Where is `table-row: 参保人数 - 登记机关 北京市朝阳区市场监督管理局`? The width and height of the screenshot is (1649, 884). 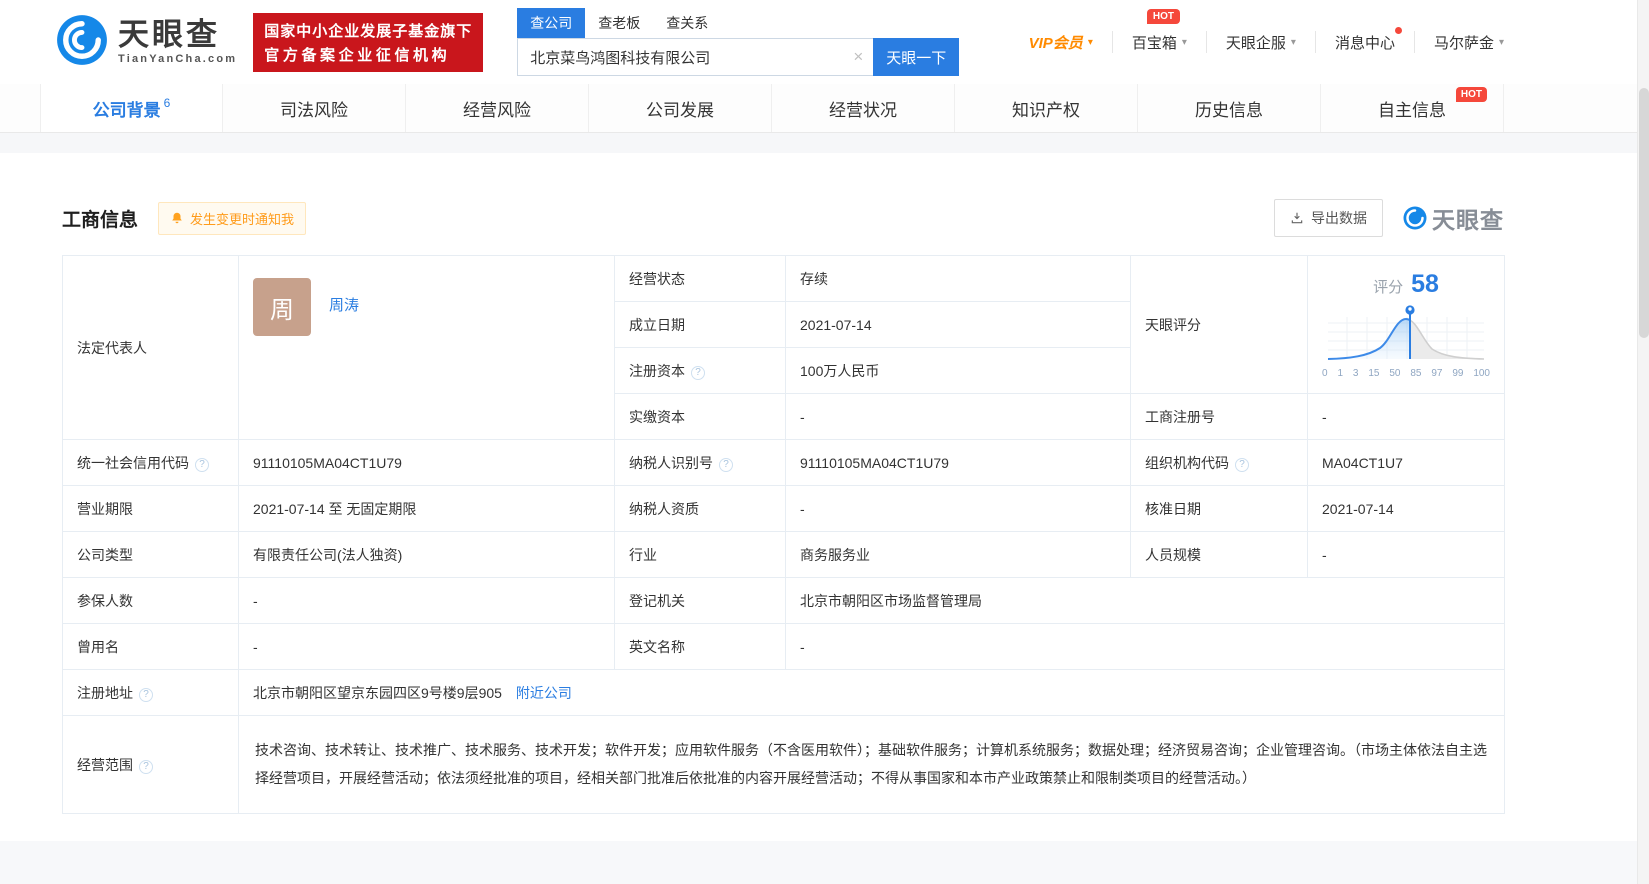
table-row: 参保人数 - 登记机关 北京市朝阳区市场监督管理局 is located at coordinates (783, 600).